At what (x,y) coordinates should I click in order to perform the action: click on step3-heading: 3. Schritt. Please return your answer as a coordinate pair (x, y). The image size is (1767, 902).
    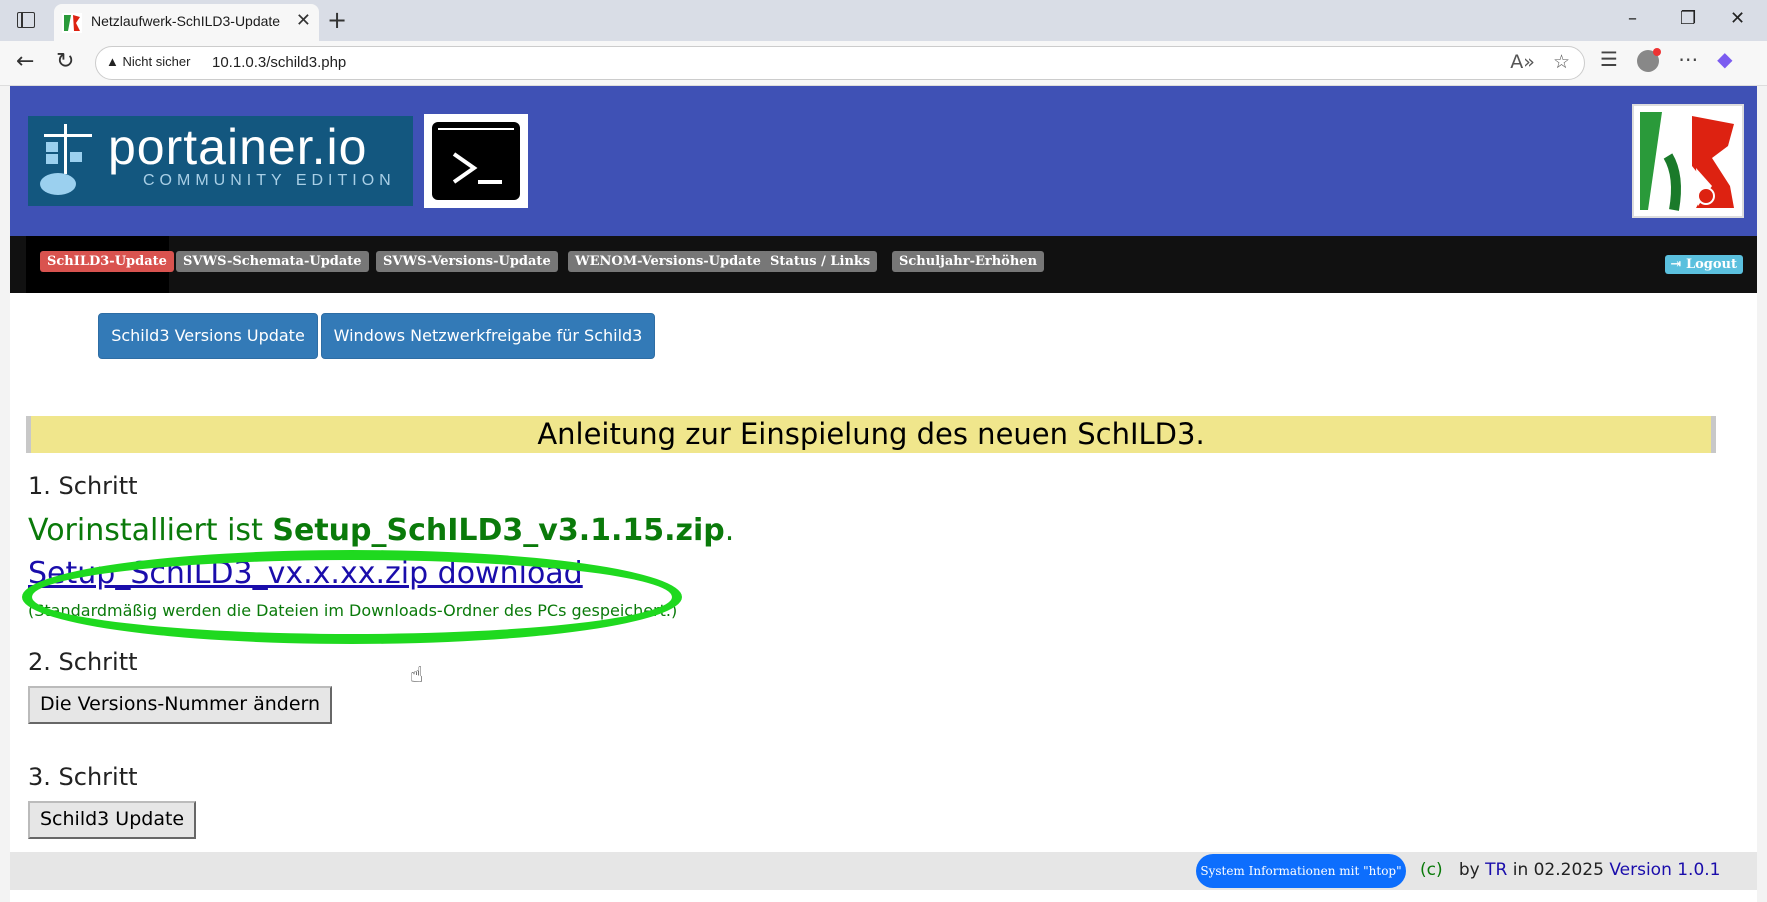
    Looking at the image, I should click on (83, 777).